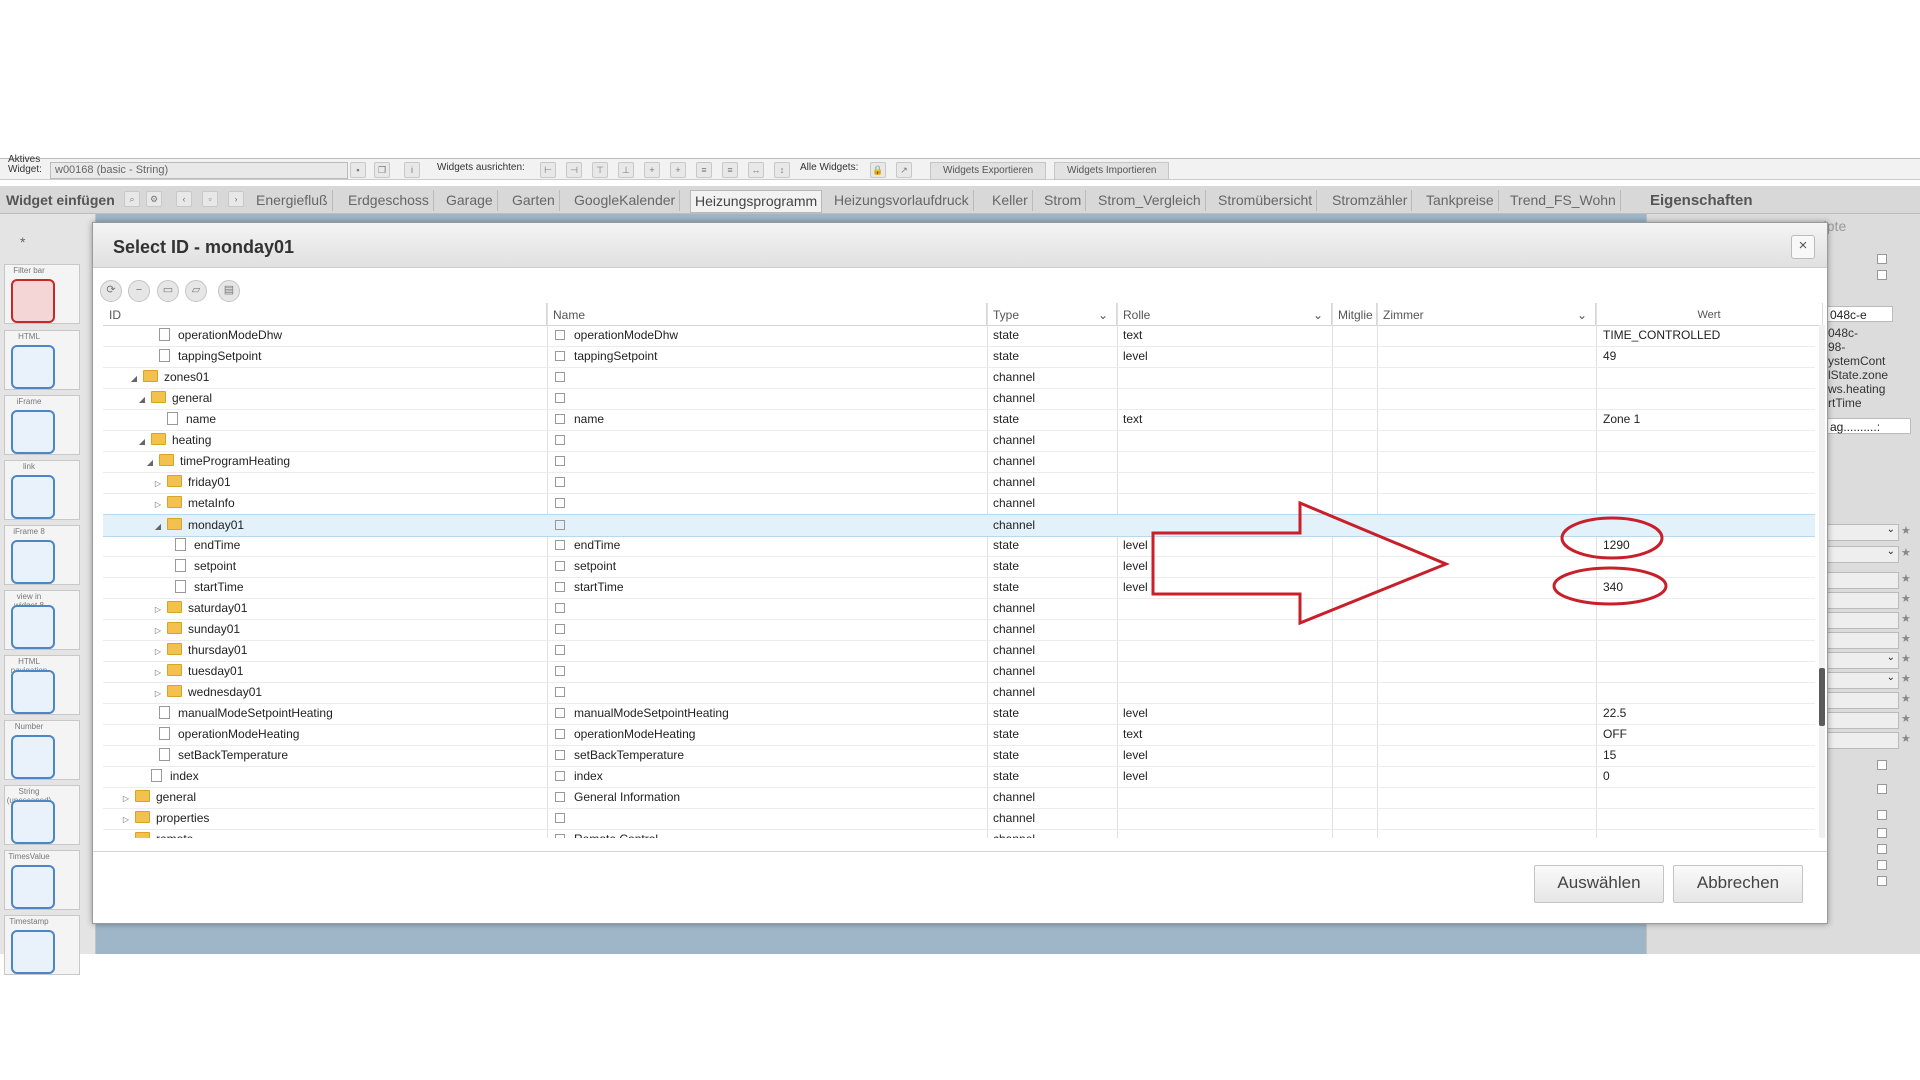  I want to click on table-row: ▷ properties channel, so click(959, 819).